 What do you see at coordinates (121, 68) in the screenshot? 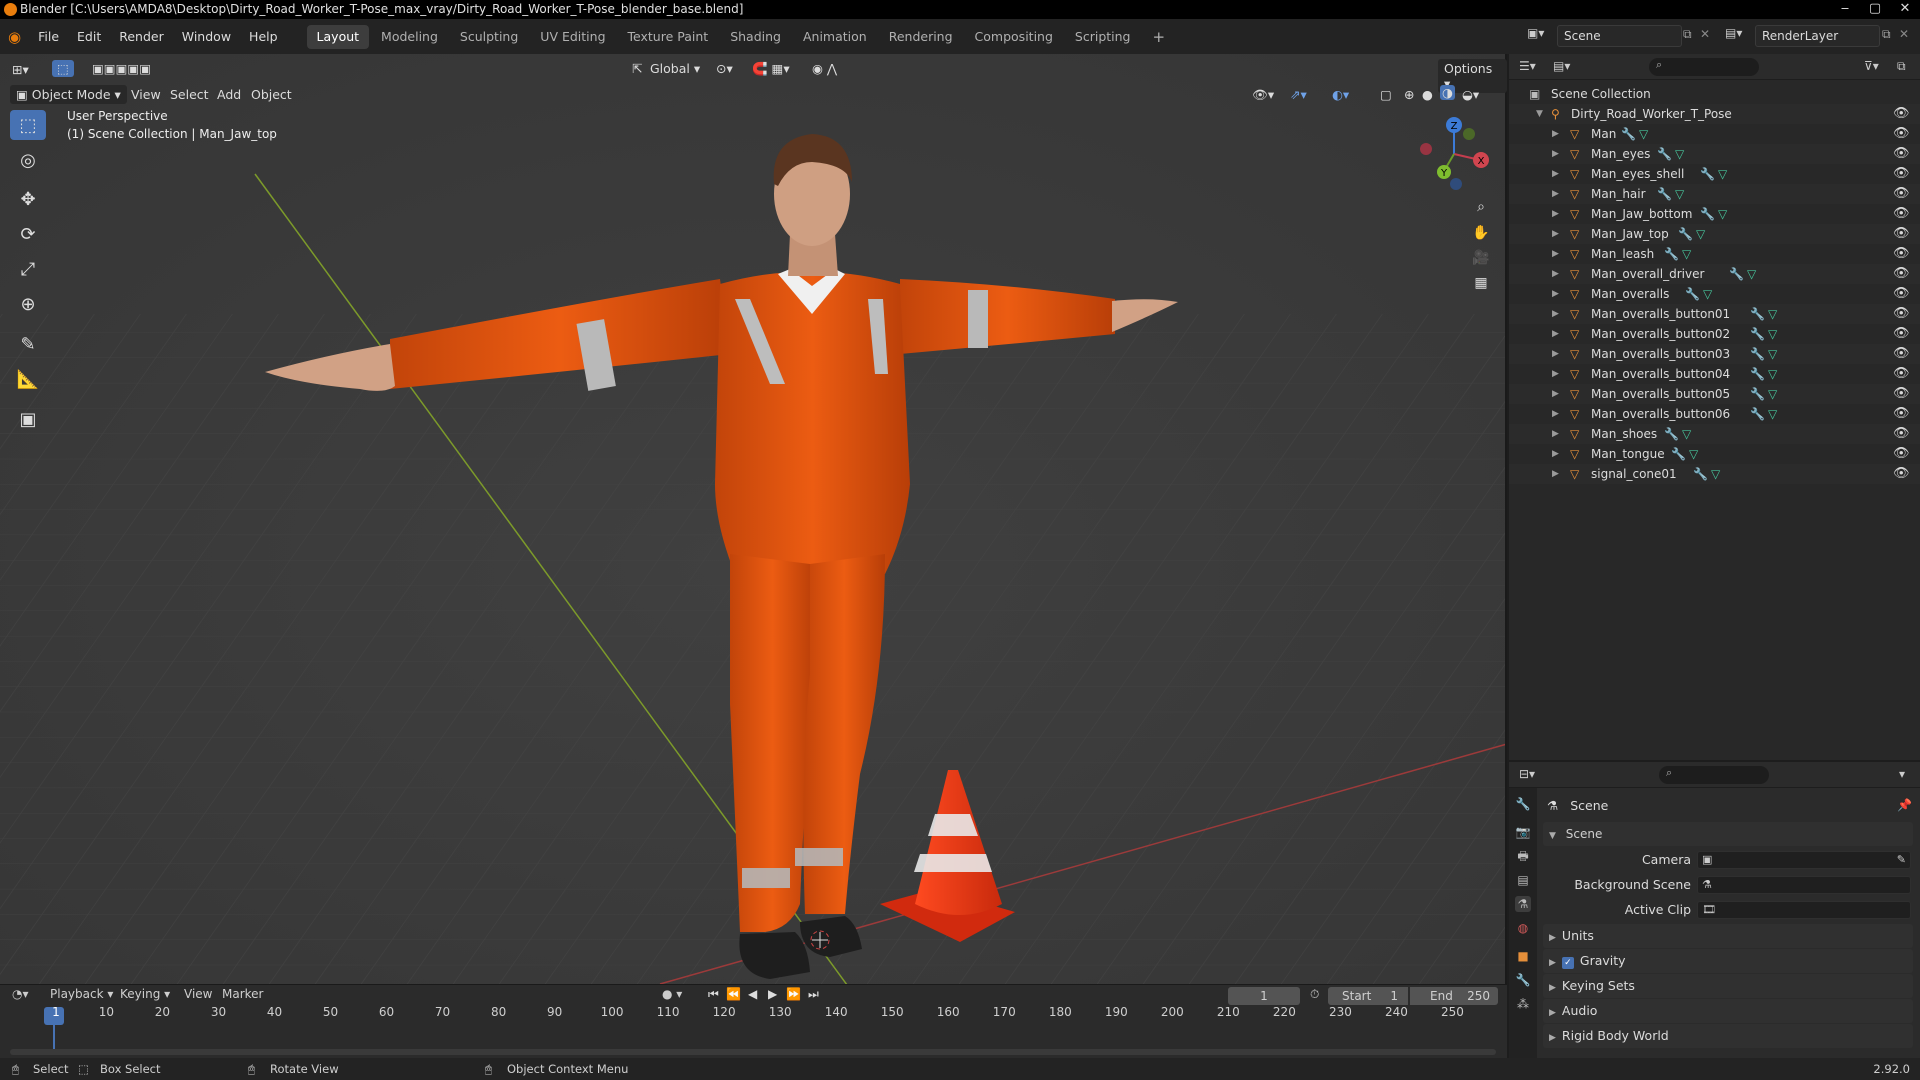
I see `selection-modes-icons: ▣▣▣▣▣` at bounding box center [121, 68].